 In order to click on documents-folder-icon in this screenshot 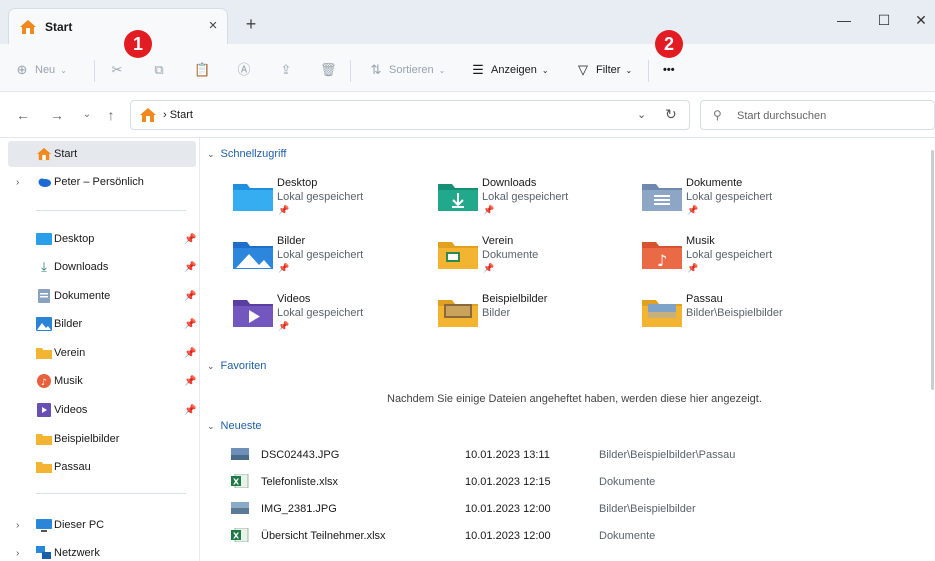, I will do `click(662, 197)`.